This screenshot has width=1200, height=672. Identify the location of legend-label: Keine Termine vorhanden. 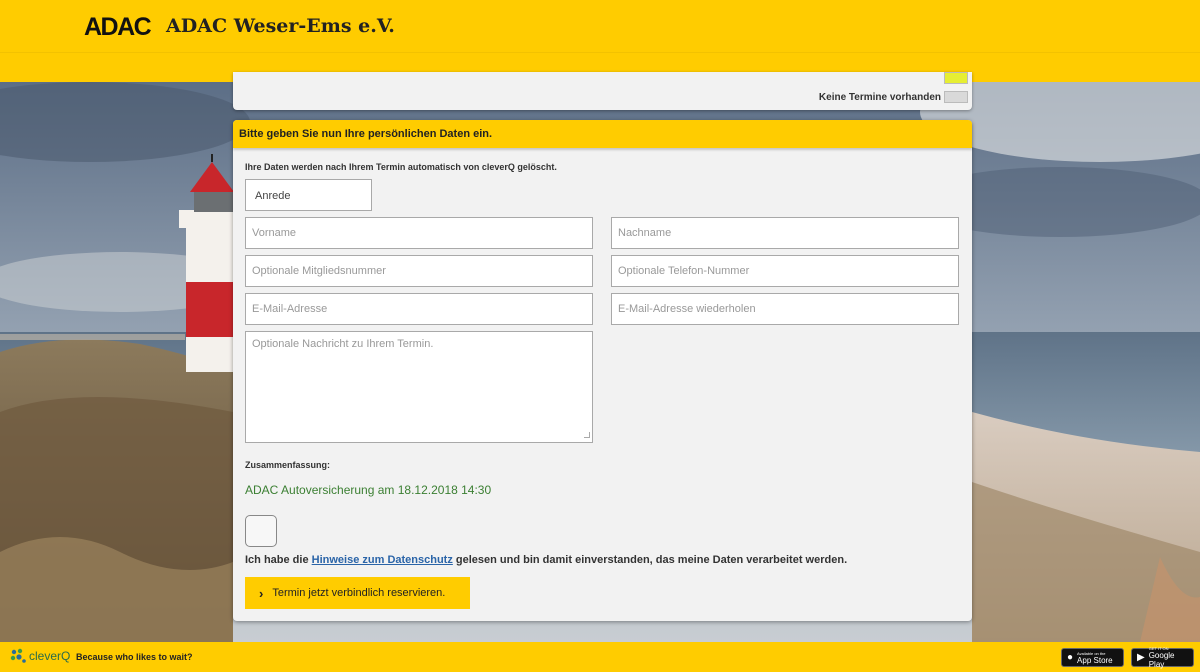
(879, 97).